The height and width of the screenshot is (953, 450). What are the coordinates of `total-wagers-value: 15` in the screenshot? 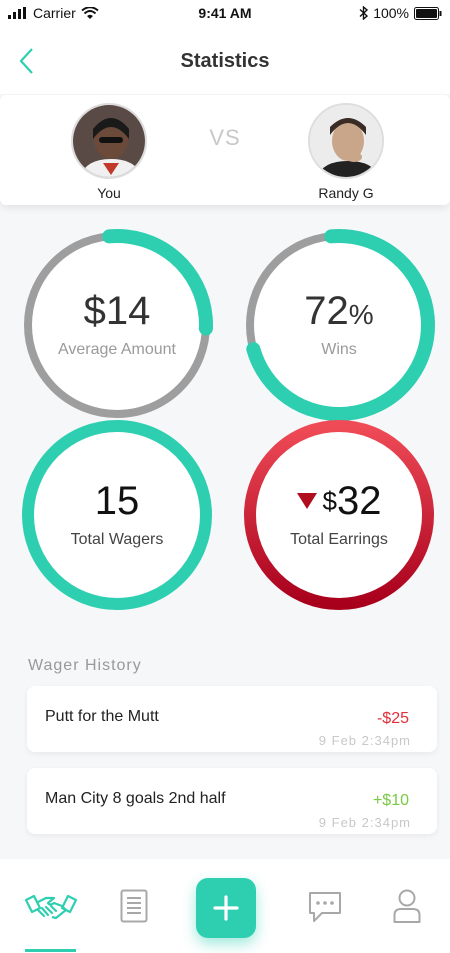 It's located at (117, 501).